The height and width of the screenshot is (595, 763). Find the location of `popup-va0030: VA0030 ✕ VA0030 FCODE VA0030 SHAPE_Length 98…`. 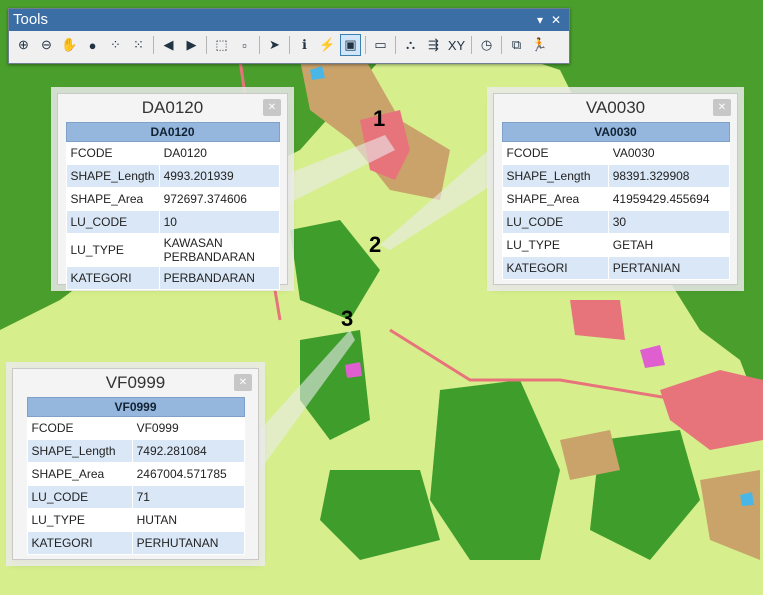

popup-va0030: VA0030 ✕ VA0030 FCODE VA0030 SHAPE_Length 98… is located at coordinates (615, 189).